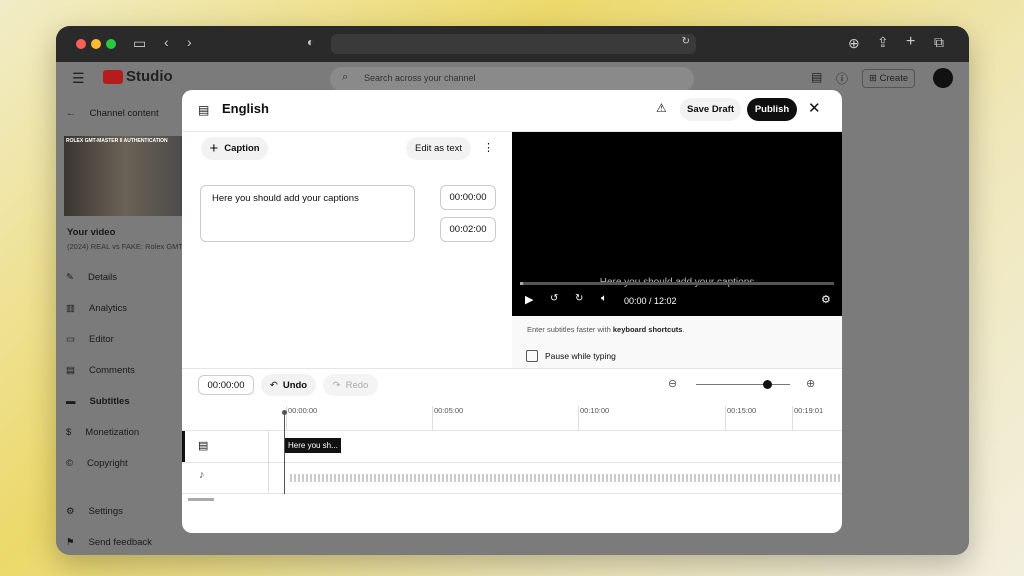 This screenshot has height=576, width=1024. Describe the element at coordinates (303, 410) in the screenshot. I see `timeline-tick-label: 00:00:00` at that location.